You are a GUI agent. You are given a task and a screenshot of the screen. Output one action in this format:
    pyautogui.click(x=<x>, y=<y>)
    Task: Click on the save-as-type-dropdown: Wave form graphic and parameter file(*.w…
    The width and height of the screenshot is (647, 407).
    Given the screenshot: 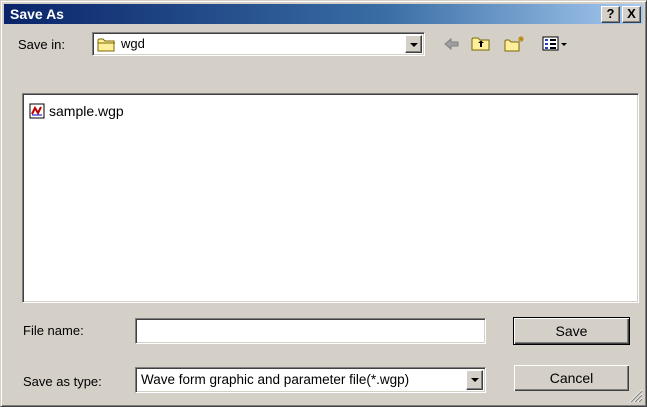 What is the action you would take?
    pyautogui.click(x=310, y=380)
    